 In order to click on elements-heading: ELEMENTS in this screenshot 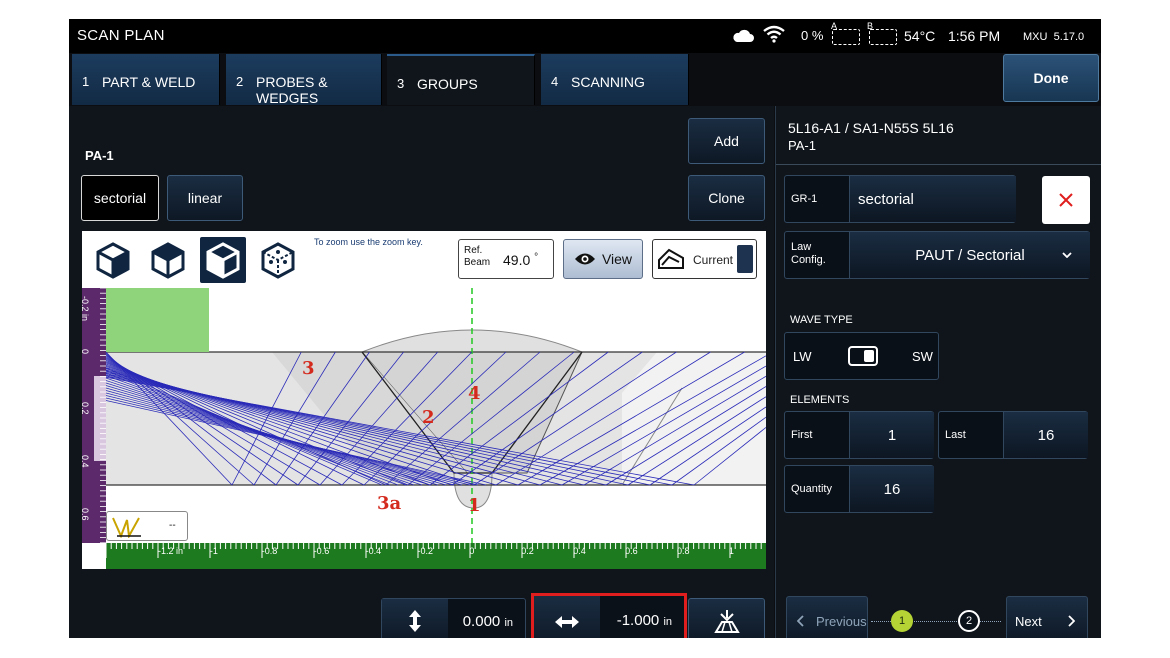, I will do `click(820, 400)`.